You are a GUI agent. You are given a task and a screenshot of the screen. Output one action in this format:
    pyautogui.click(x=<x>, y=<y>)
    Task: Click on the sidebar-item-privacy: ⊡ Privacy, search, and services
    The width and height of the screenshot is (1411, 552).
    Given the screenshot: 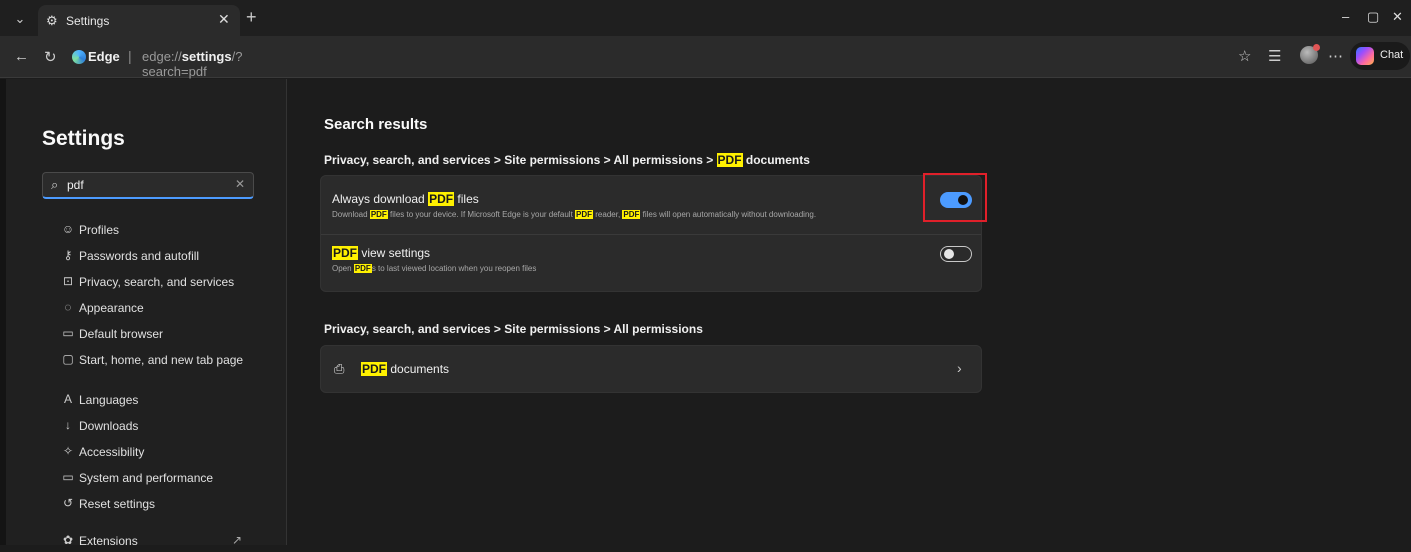 What is the action you would take?
    pyautogui.click(x=165, y=283)
    